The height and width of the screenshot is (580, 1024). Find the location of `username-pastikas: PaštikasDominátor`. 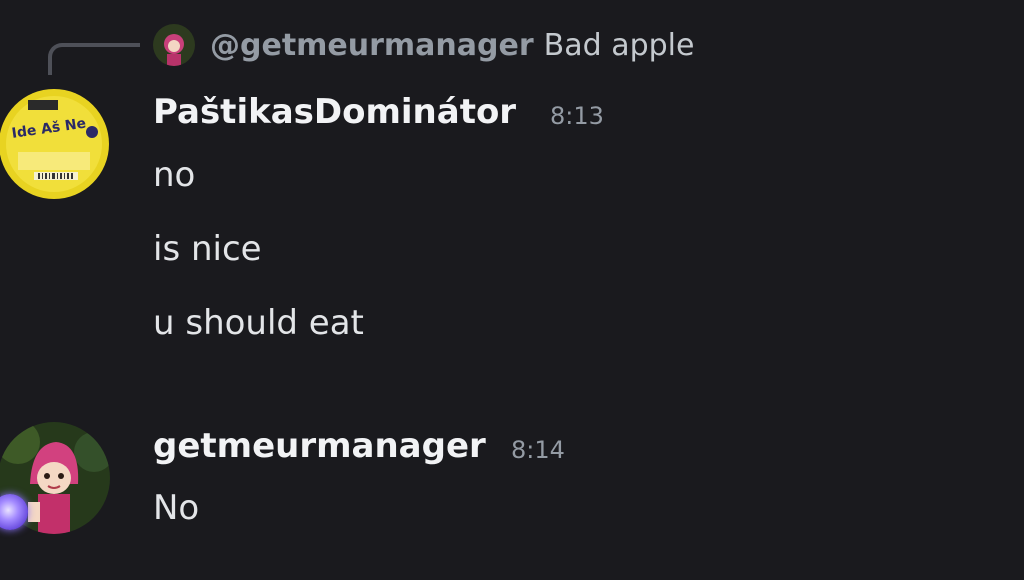

username-pastikas: PaštikasDominátor is located at coordinates (334, 112).